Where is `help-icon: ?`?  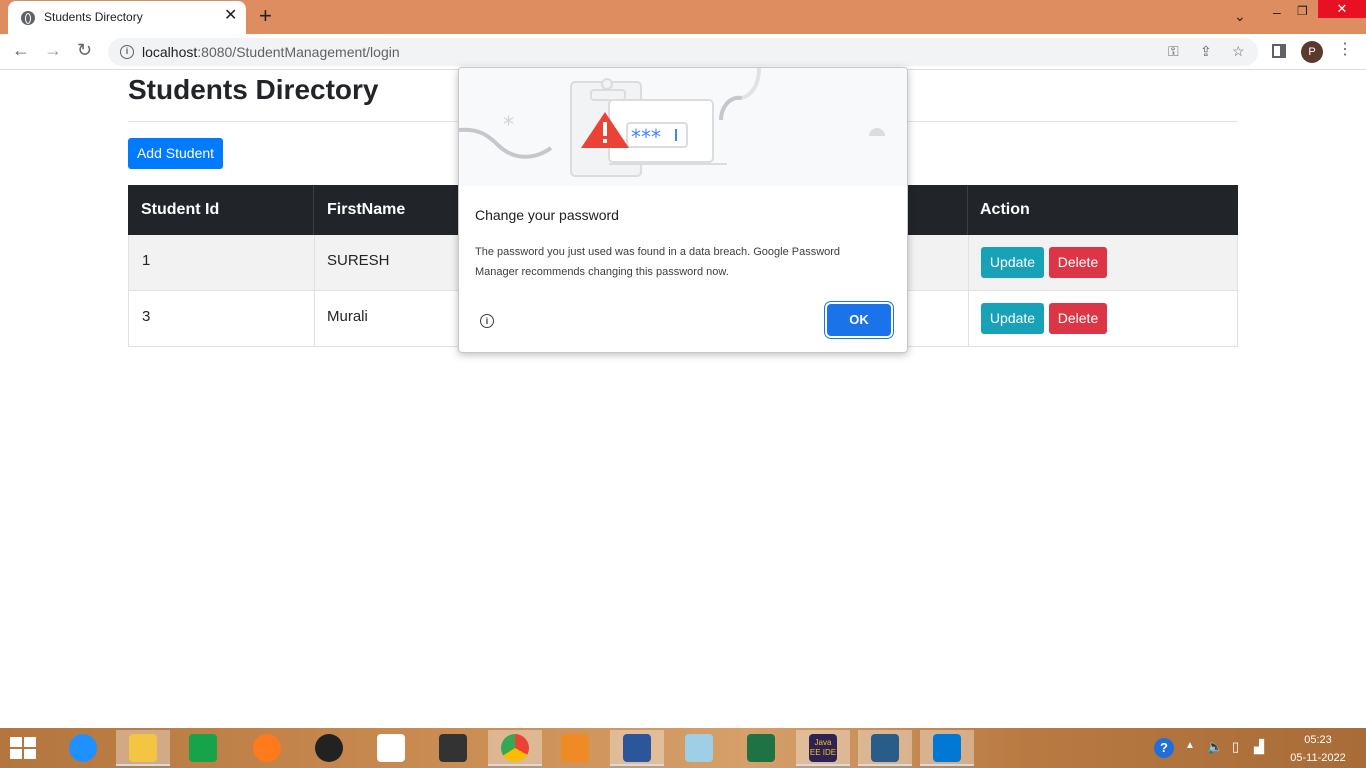 help-icon: ? is located at coordinates (1164, 748).